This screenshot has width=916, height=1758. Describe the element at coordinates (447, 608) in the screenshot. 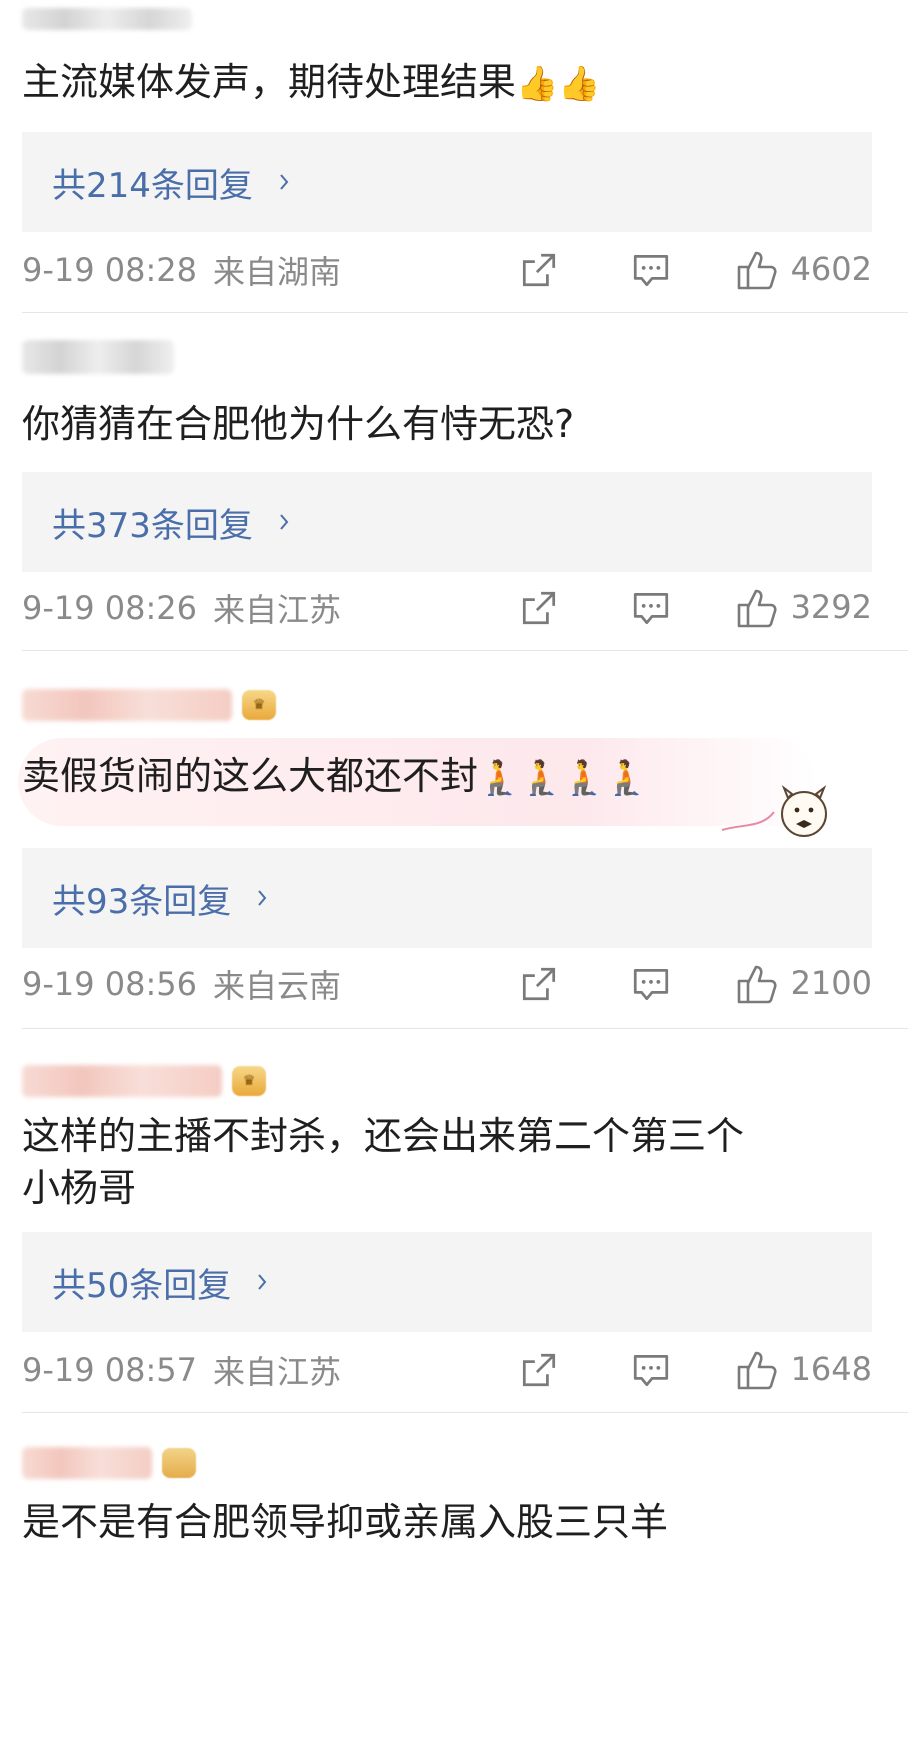

I see `comment-meta: 9-19 08:26 来自江苏 3292` at that location.